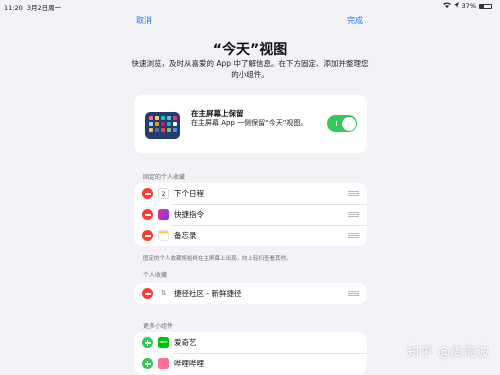  I want to click on watermark: 知乎 @周海波, so click(448, 352).